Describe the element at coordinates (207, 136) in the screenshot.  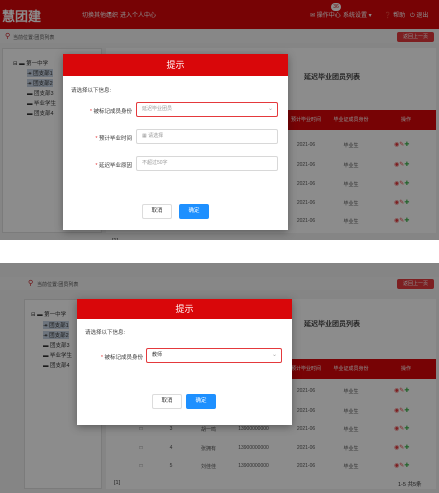
I see `graduation-date-picker: ▦ 请选择` at that location.